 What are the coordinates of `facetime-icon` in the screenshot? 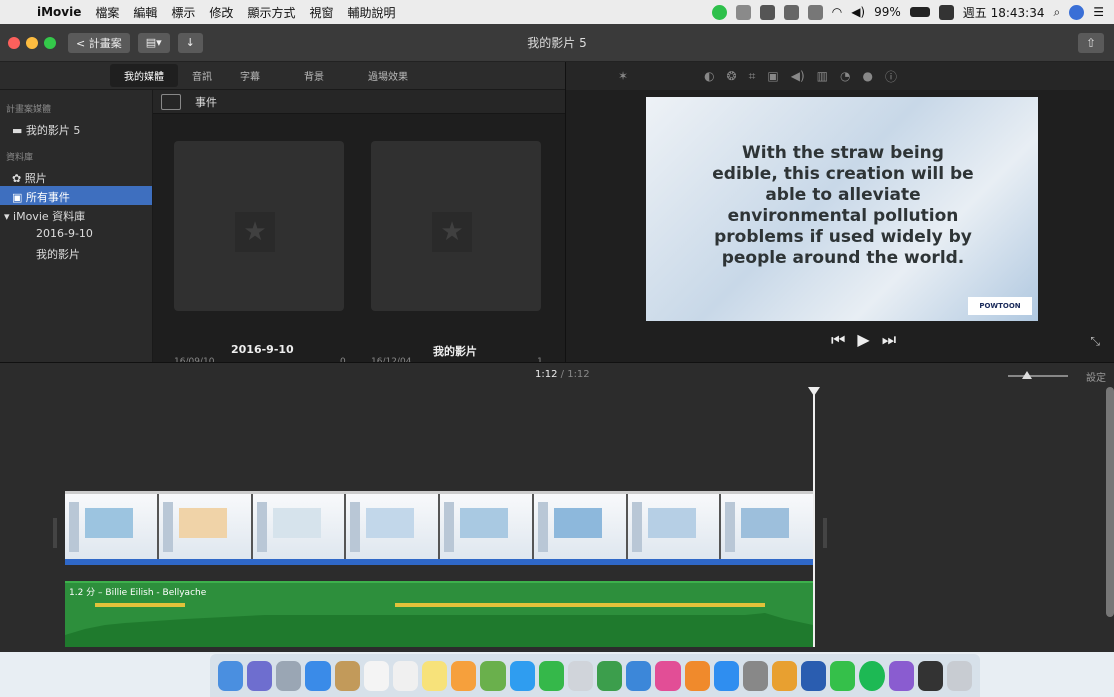 It's located at (551, 675).